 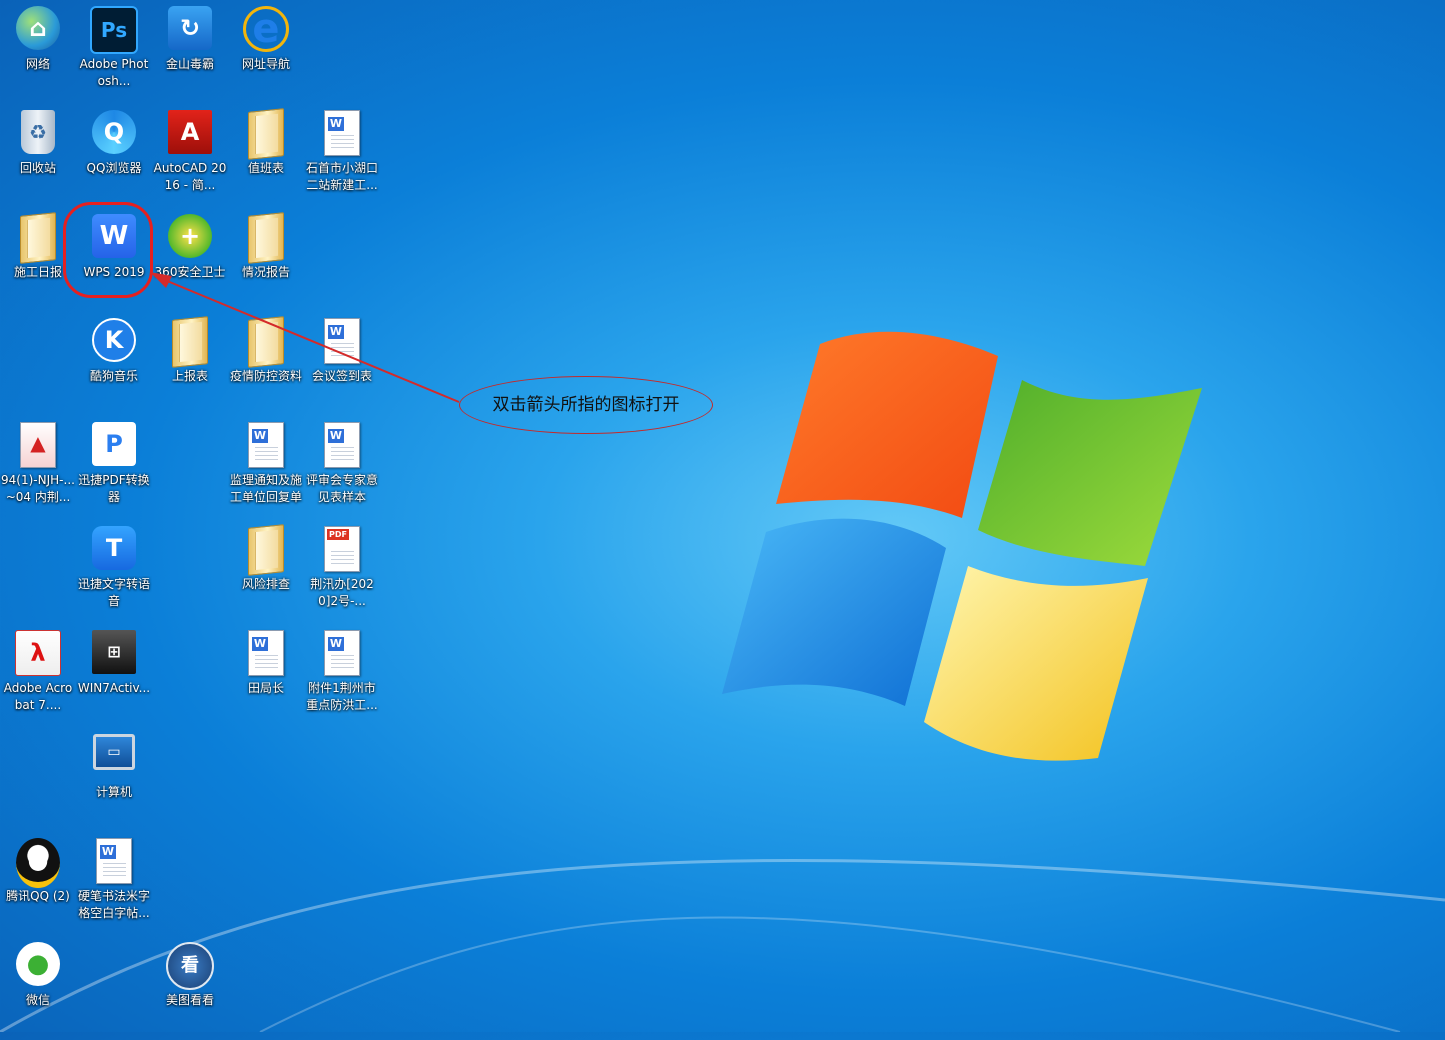 I want to click on desktop-icon: T 迅捷文字转语音, so click(x=114, y=572).